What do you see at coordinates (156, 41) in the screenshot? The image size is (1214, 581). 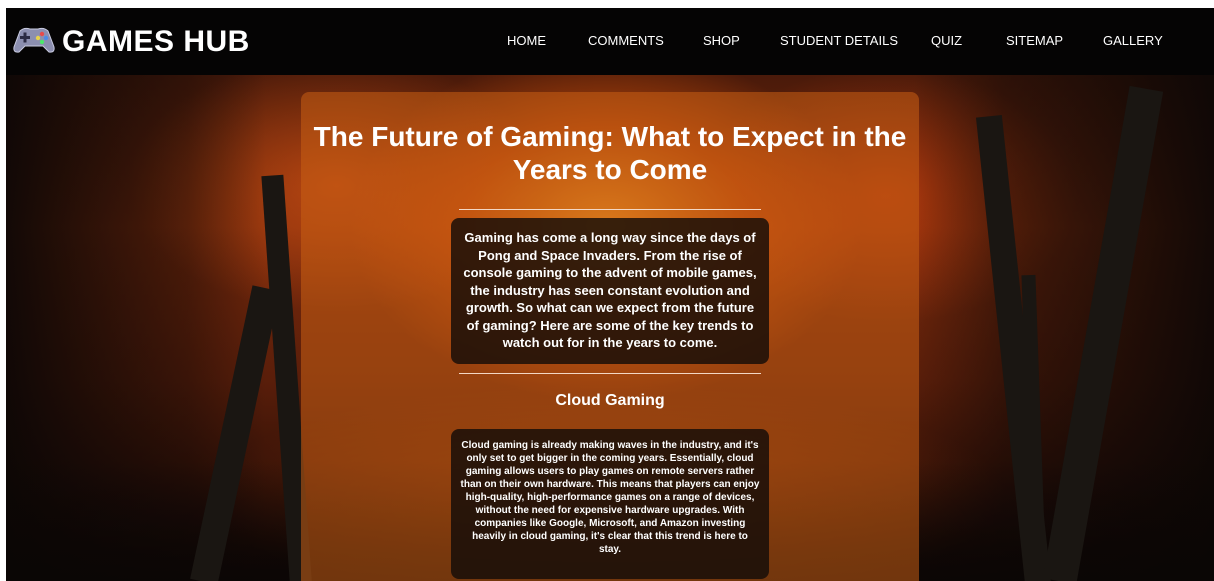 I see `brand-title: GAMES HUB` at bounding box center [156, 41].